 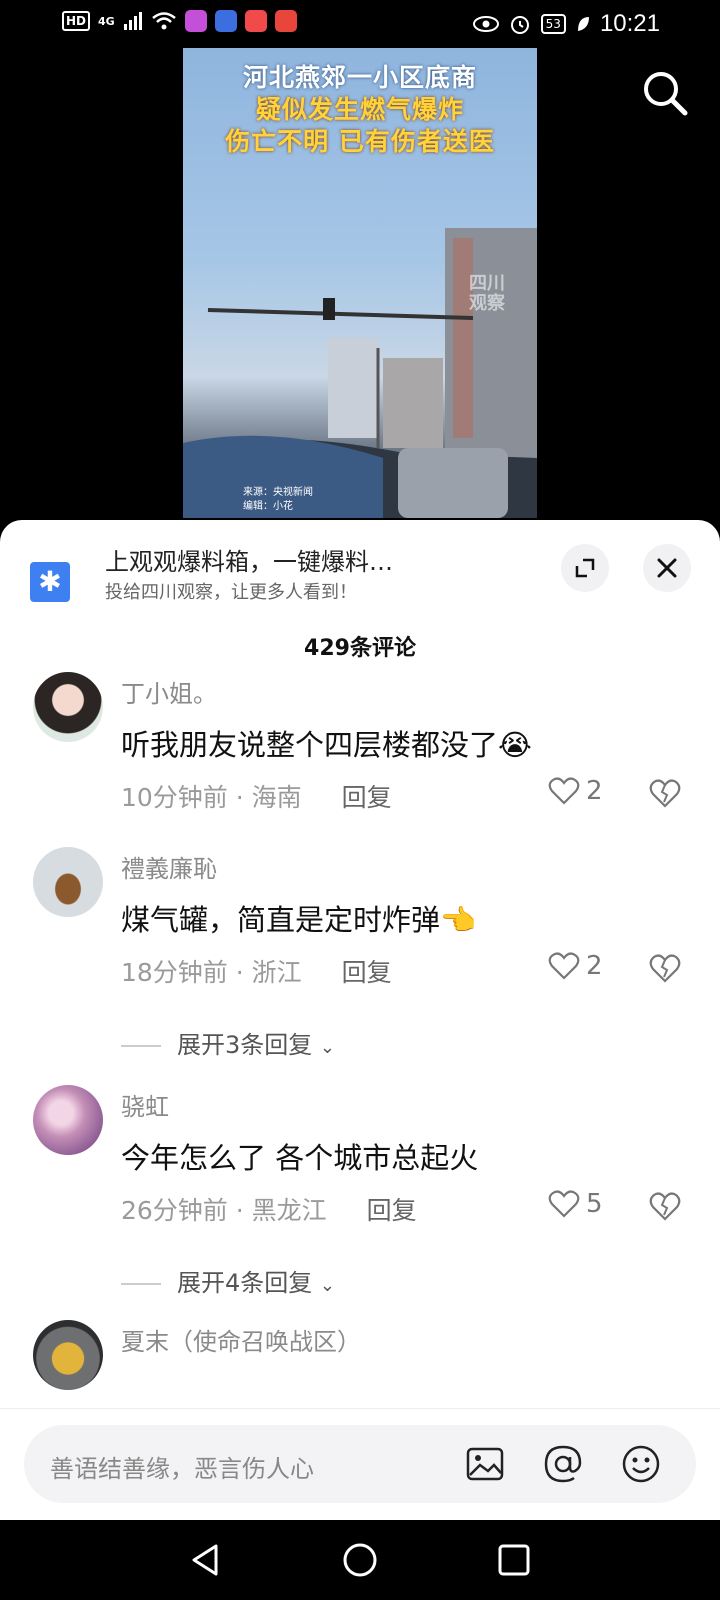 I want to click on video-source-line: 来源：央视新闻, so click(x=278, y=492).